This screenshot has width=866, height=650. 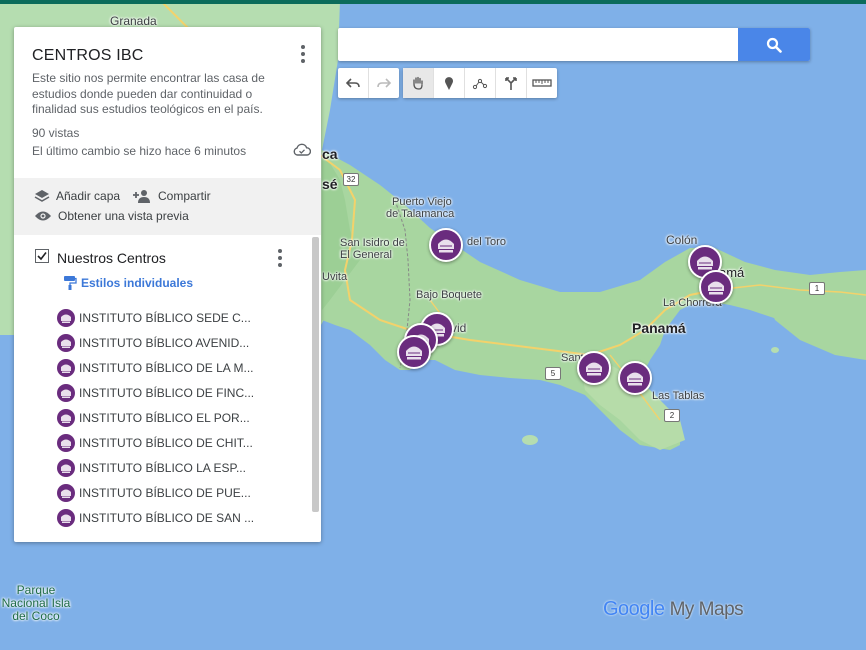 What do you see at coordinates (420, 214) in the screenshot?
I see `map-label: de Talamanca` at bounding box center [420, 214].